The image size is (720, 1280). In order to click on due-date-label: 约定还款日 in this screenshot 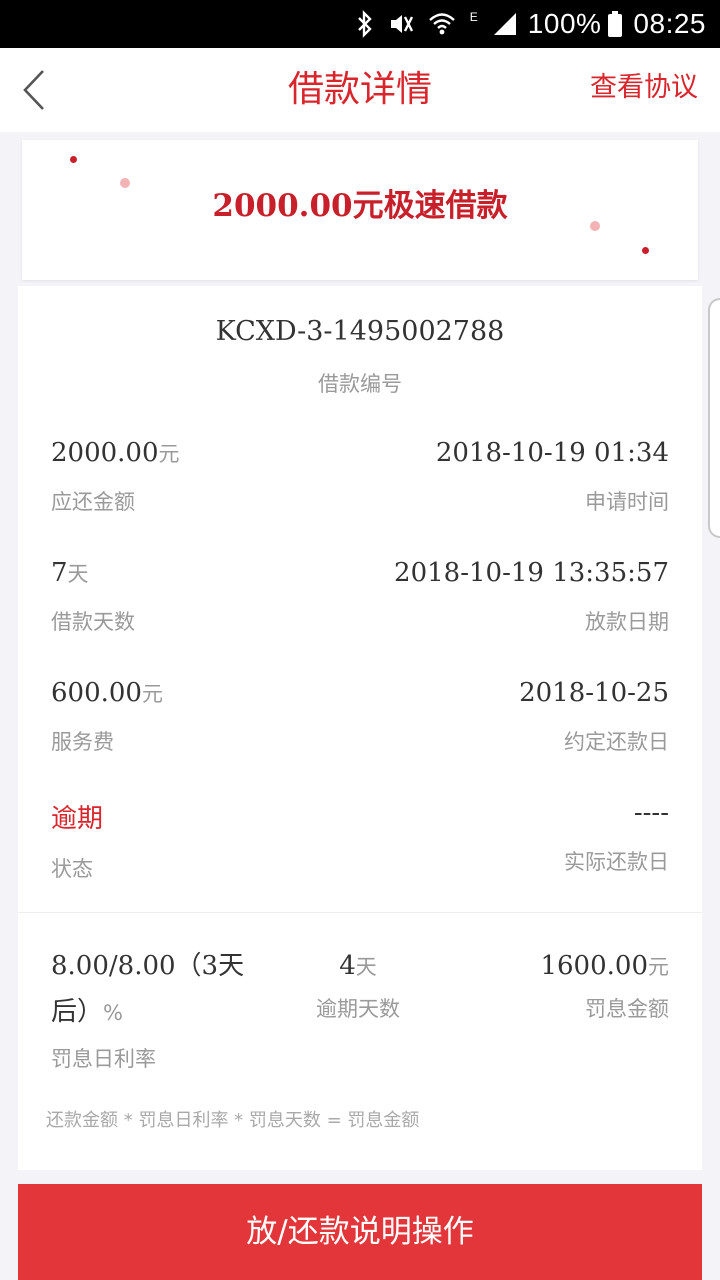, I will do `click(616, 742)`.